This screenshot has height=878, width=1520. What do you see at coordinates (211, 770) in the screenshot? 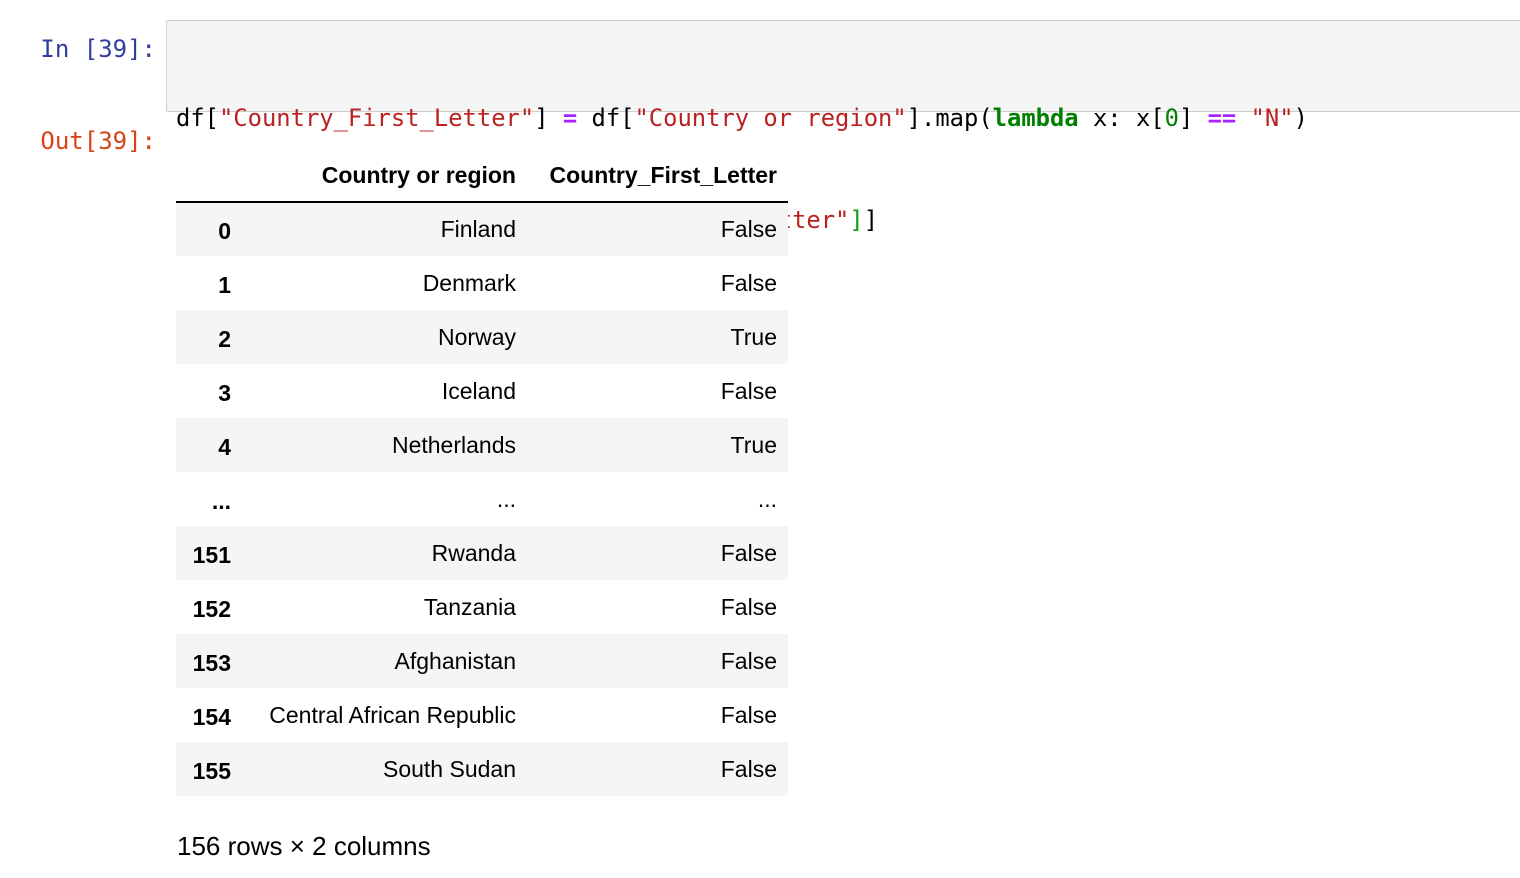
I see `row-index: 155` at bounding box center [211, 770].